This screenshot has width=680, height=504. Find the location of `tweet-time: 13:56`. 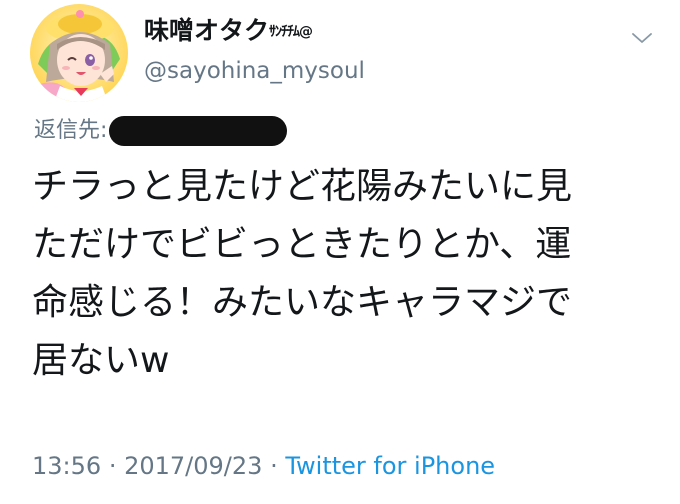

tweet-time: 13:56 is located at coordinates (66, 466).